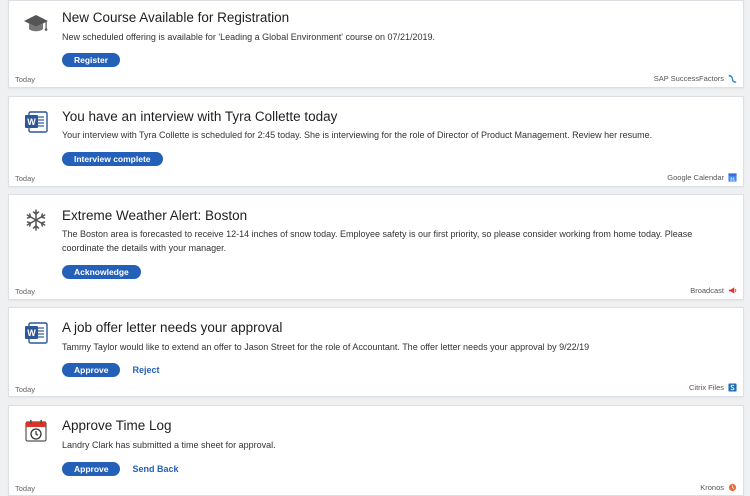  I want to click on card-actions: Register, so click(91, 60).